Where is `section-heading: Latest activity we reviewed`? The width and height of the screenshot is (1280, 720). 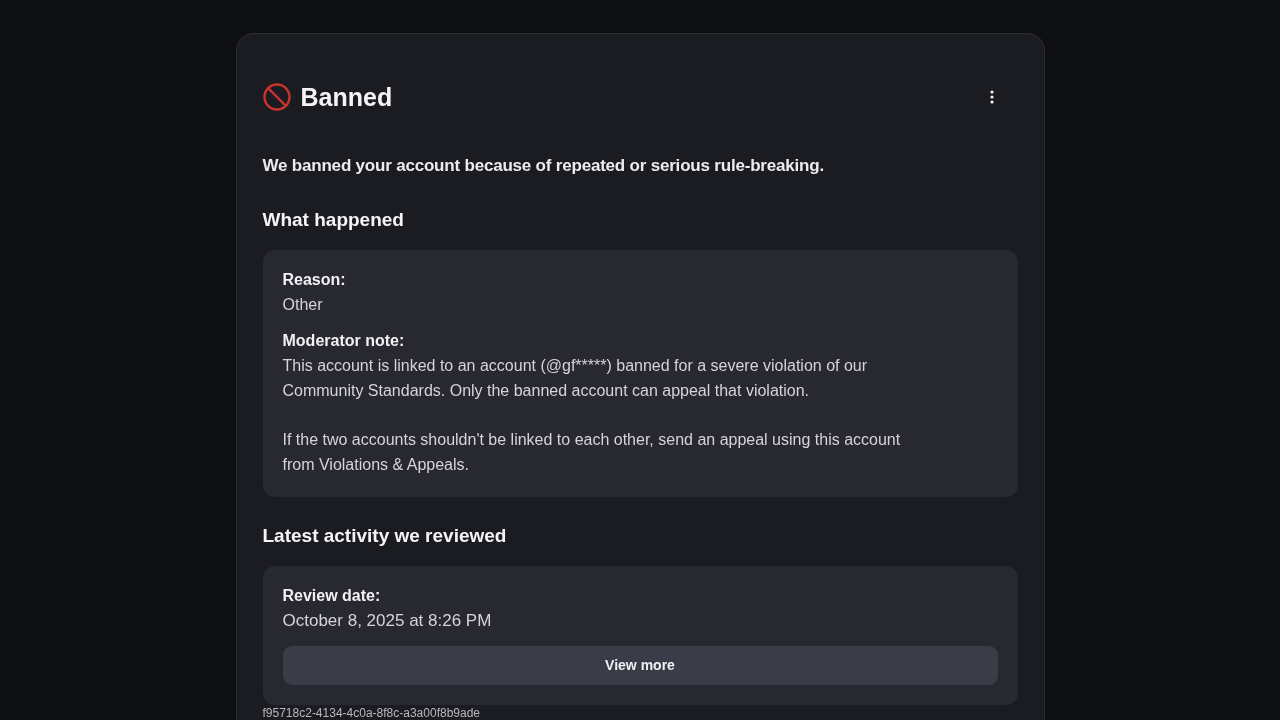 section-heading: Latest activity we reviewed is located at coordinates (385, 536).